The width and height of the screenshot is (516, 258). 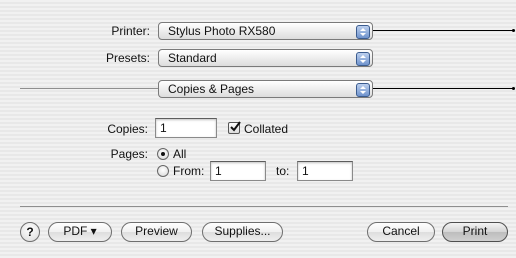 I want to click on cancel-button: Cancel, so click(x=401, y=232).